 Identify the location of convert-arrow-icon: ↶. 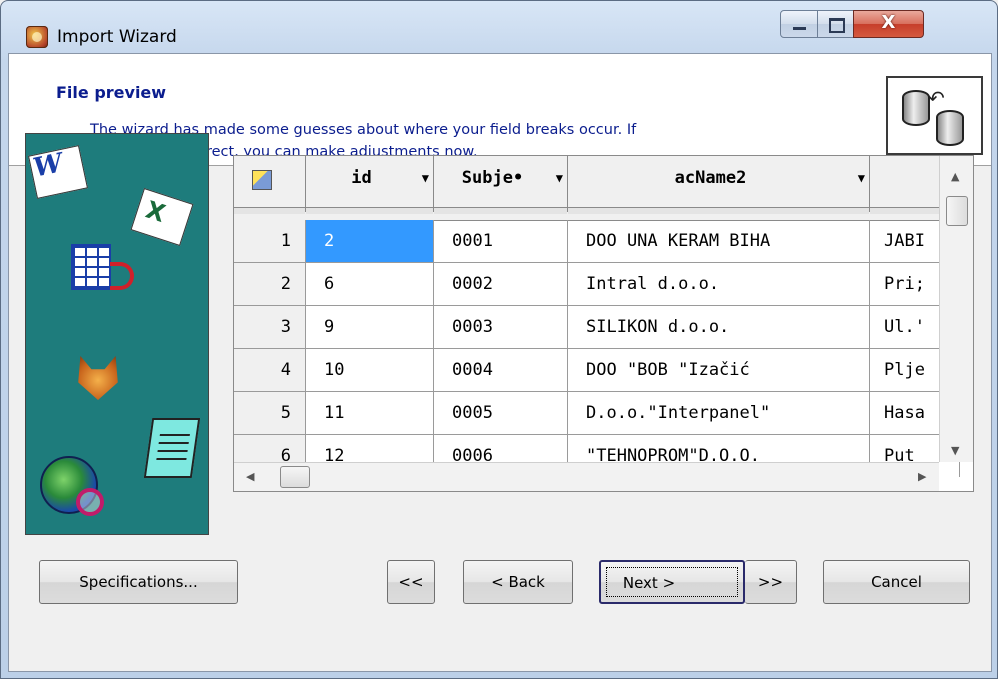
(936, 98).